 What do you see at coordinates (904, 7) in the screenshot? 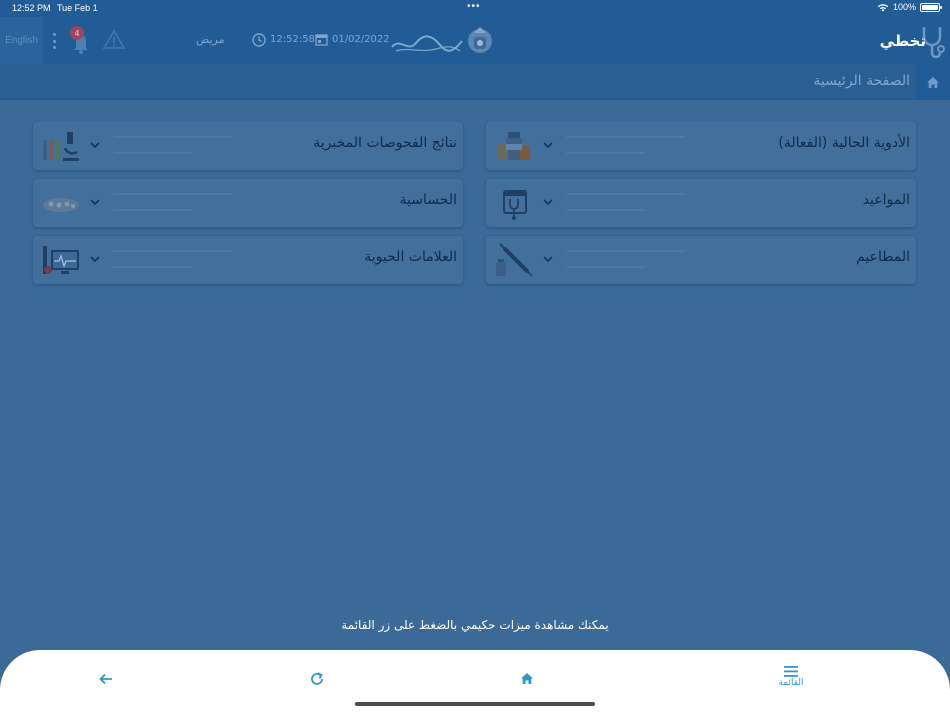
I see `battery-percent: 100%` at bounding box center [904, 7].